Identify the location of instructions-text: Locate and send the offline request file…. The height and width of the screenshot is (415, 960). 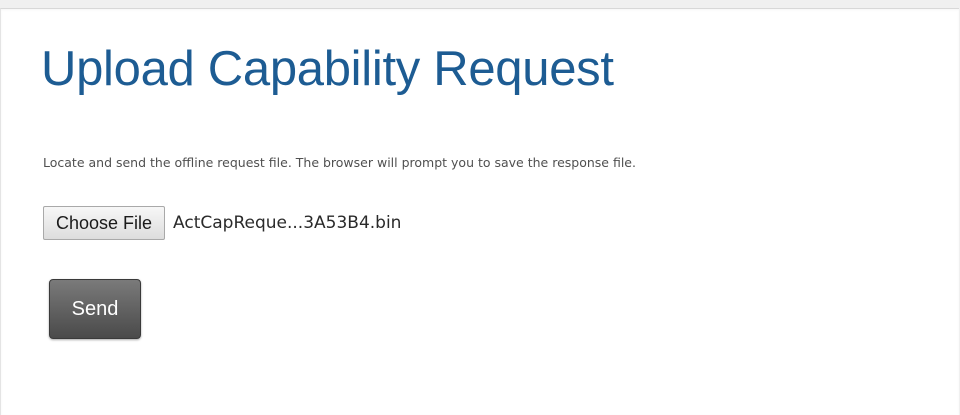
(339, 162).